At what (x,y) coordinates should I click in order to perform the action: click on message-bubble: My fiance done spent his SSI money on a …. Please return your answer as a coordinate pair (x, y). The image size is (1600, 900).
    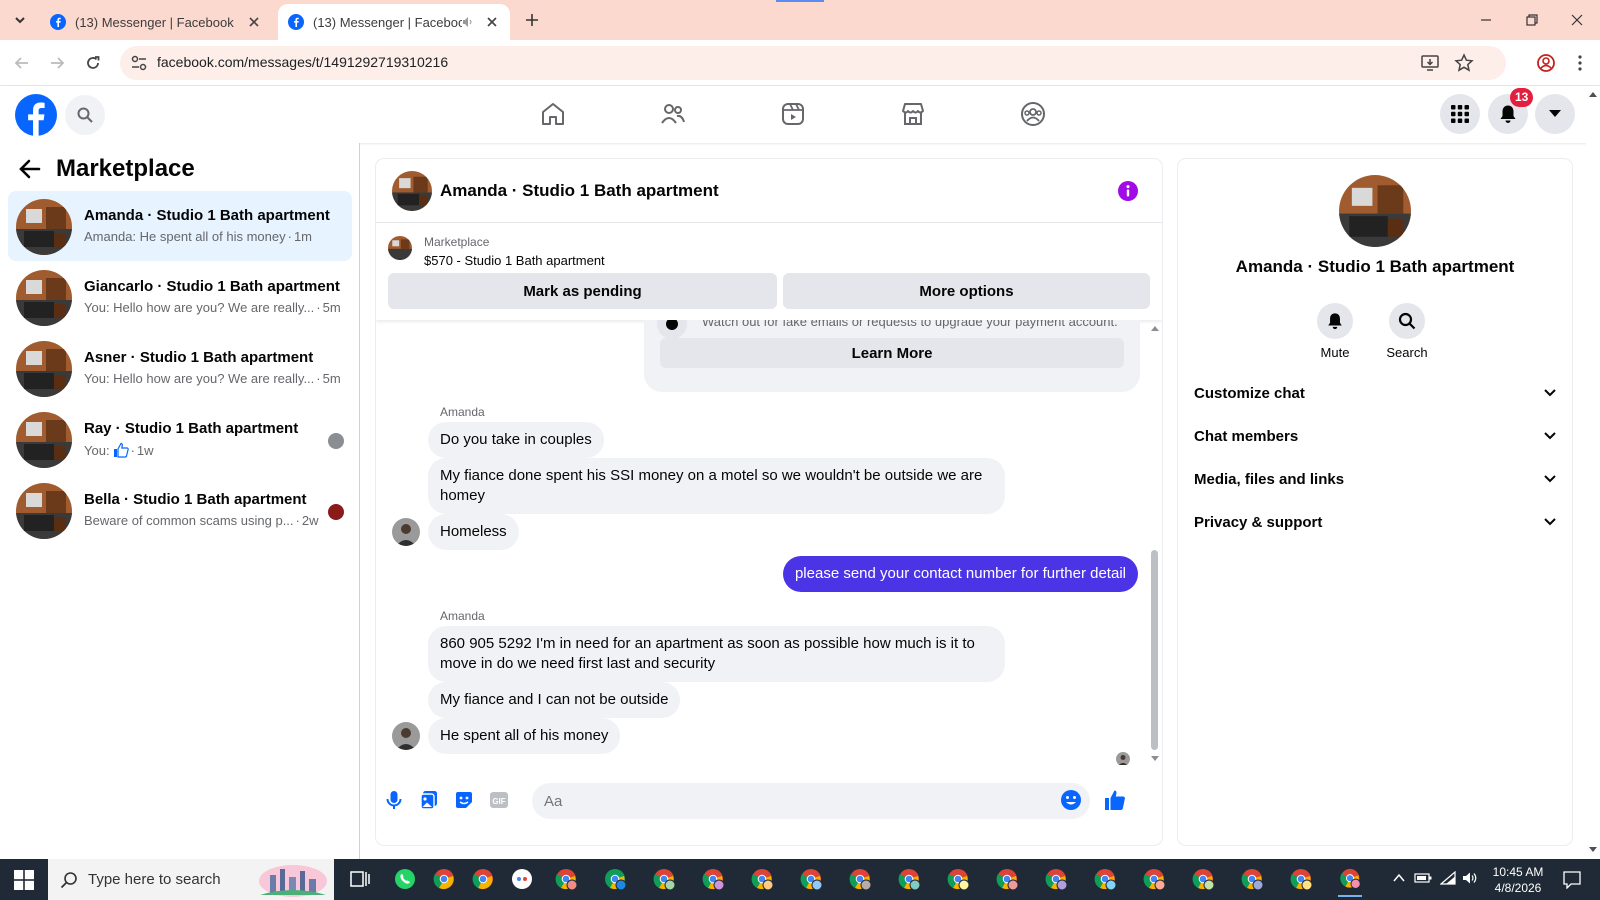
    Looking at the image, I should click on (716, 486).